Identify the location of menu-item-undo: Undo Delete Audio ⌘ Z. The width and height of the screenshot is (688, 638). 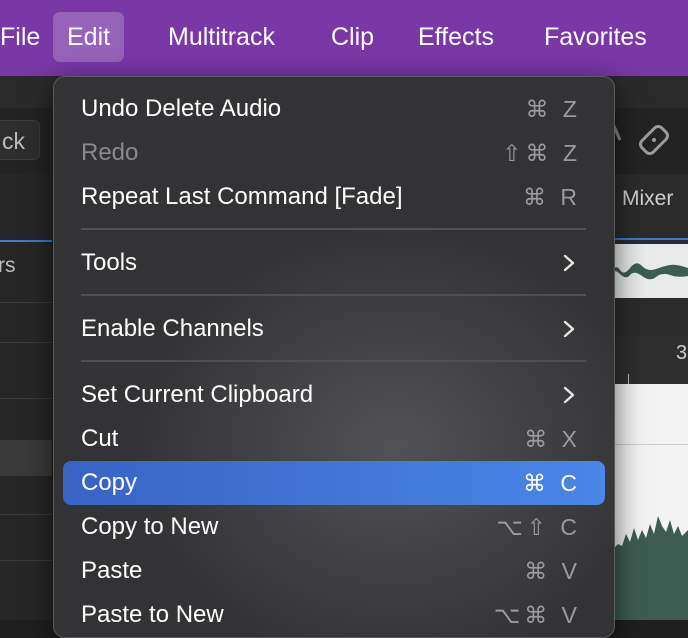
(334, 109).